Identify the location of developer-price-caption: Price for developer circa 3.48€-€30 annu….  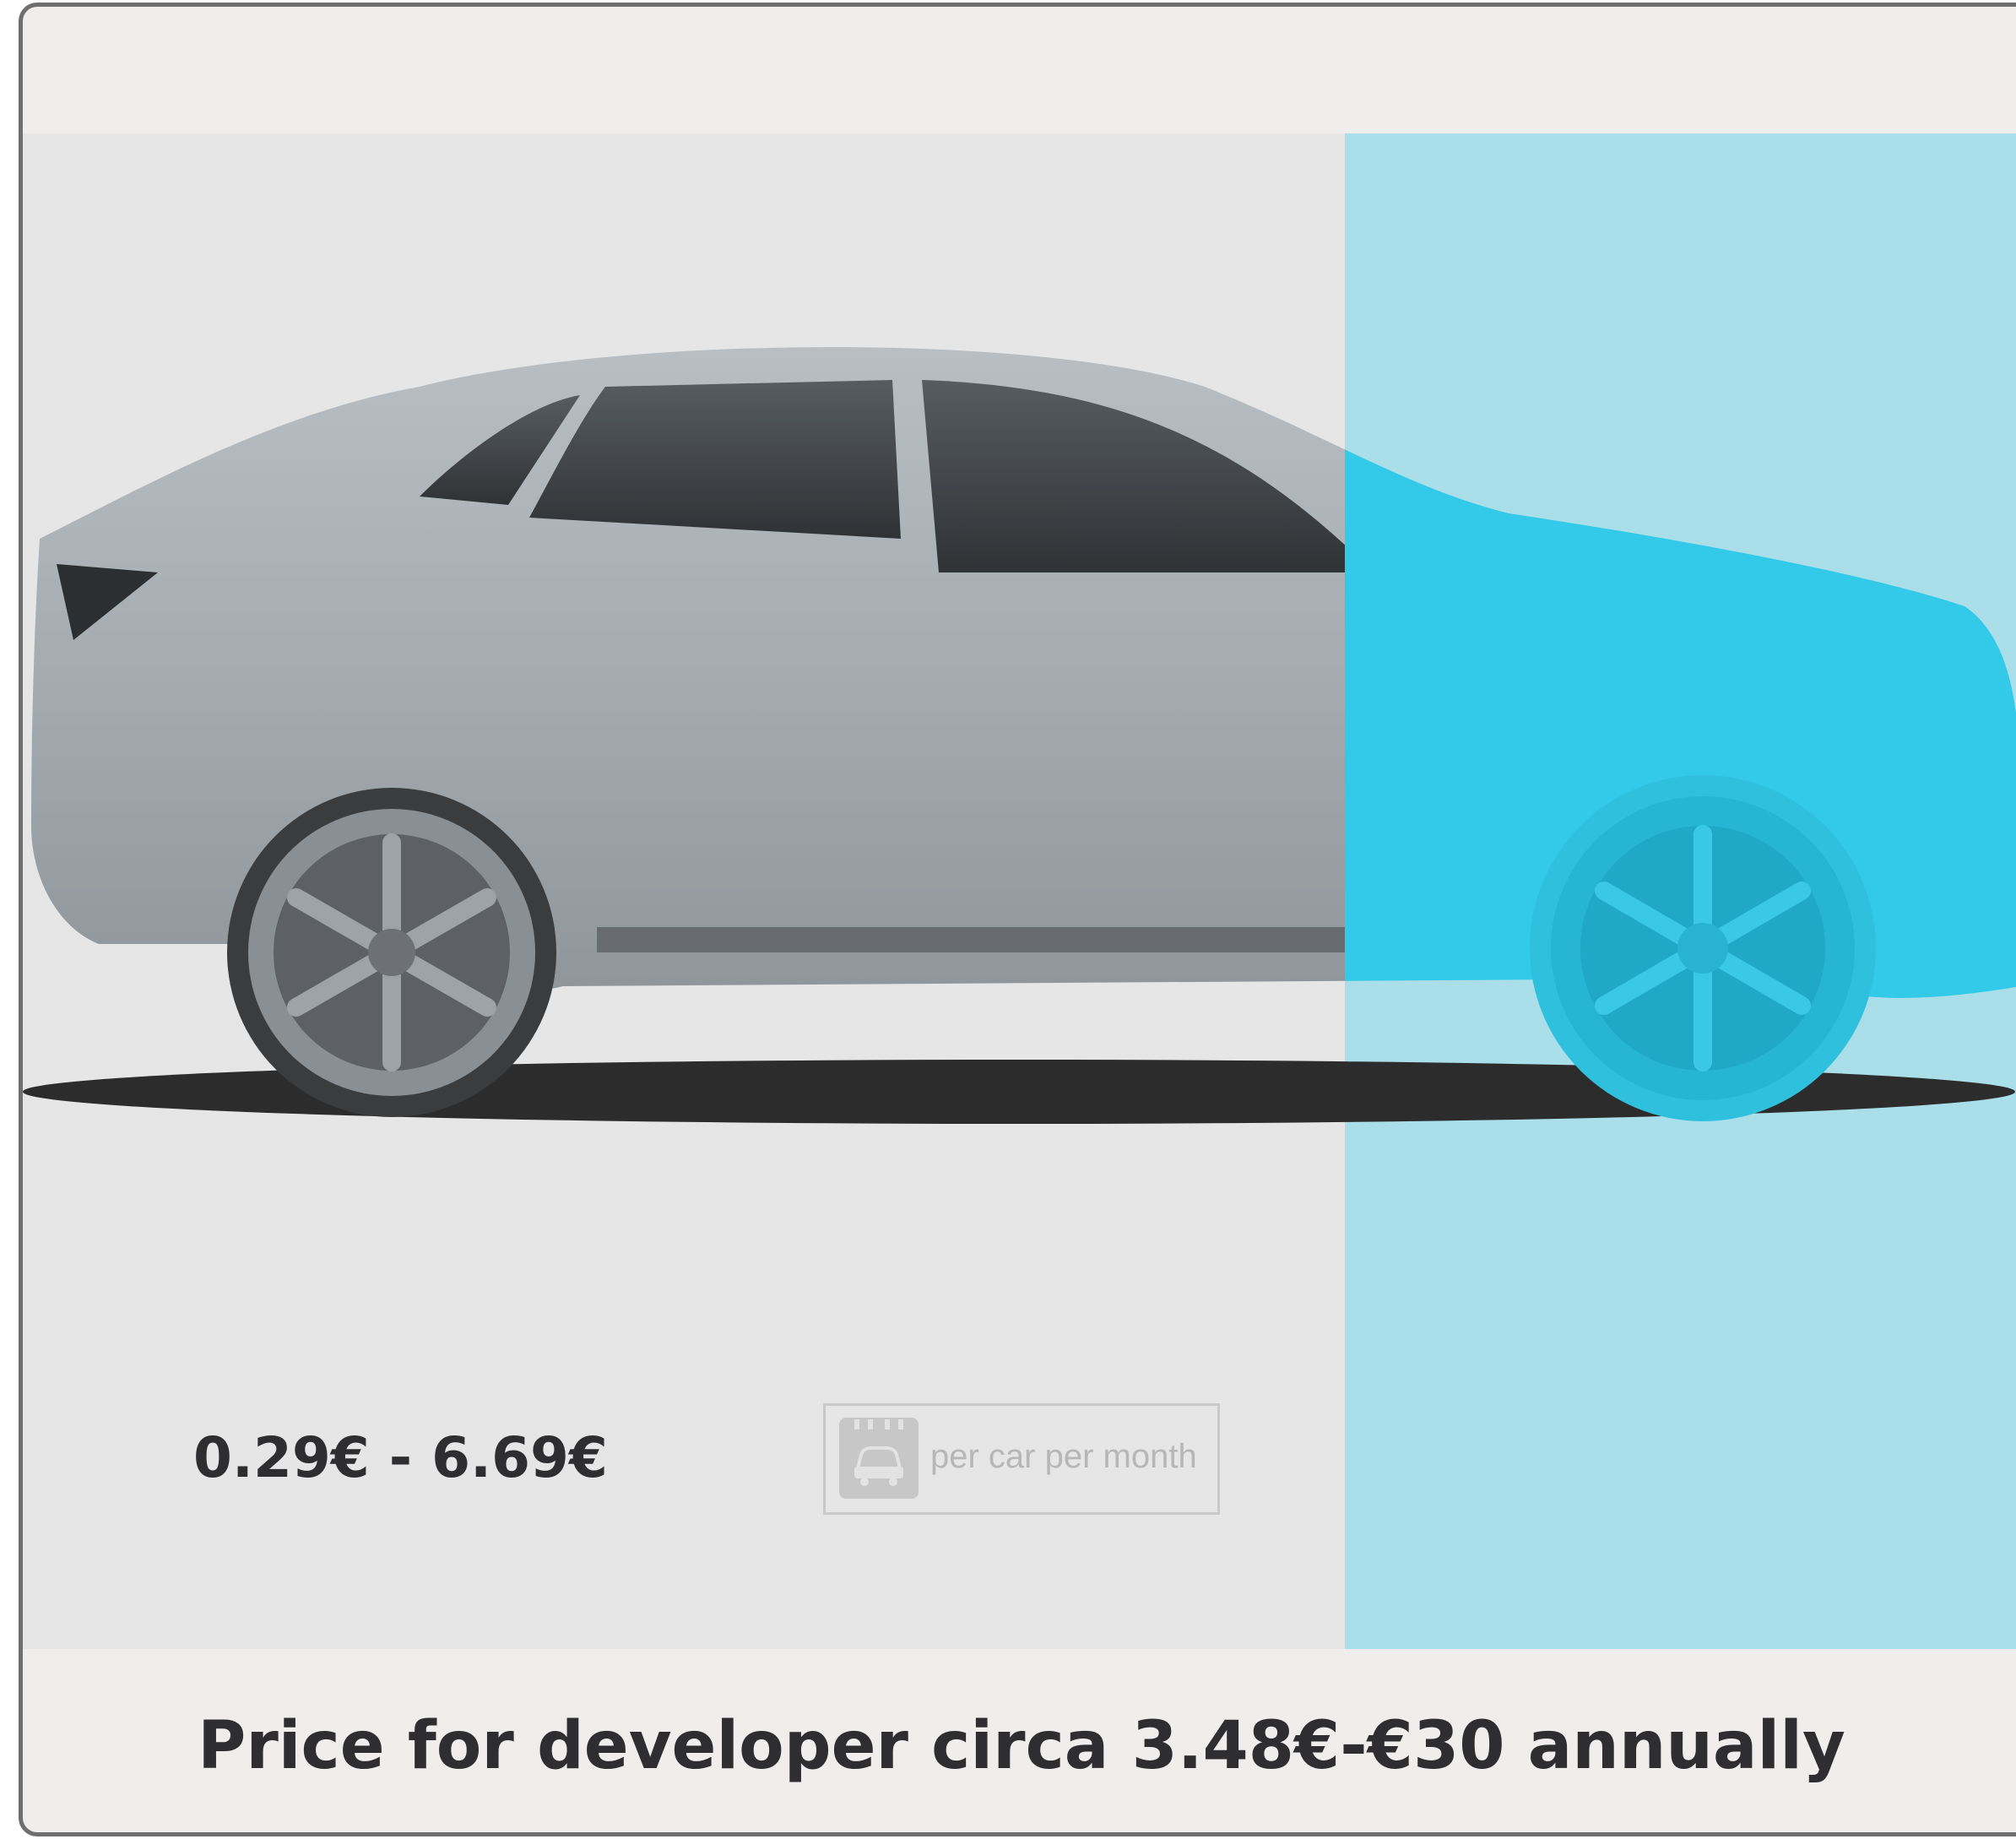
(1021, 1746).